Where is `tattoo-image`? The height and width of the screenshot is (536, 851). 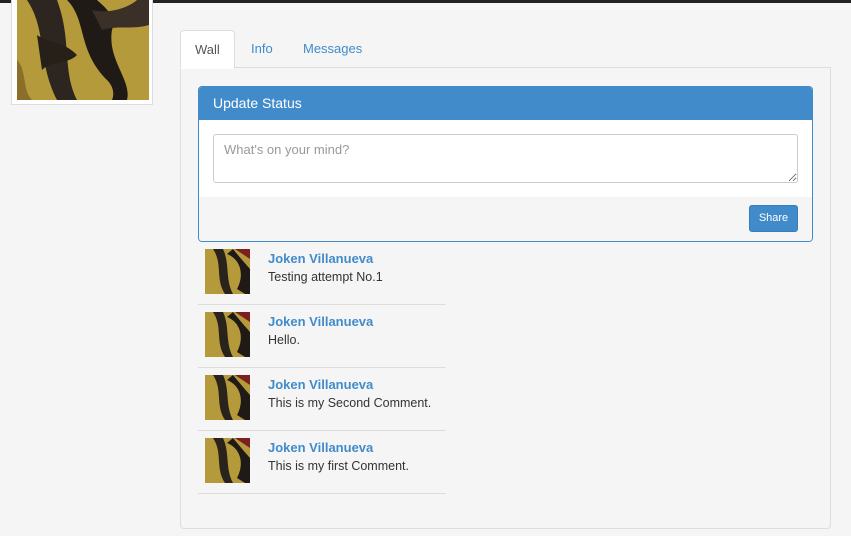
tattoo-image is located at coordinates (83, 50).